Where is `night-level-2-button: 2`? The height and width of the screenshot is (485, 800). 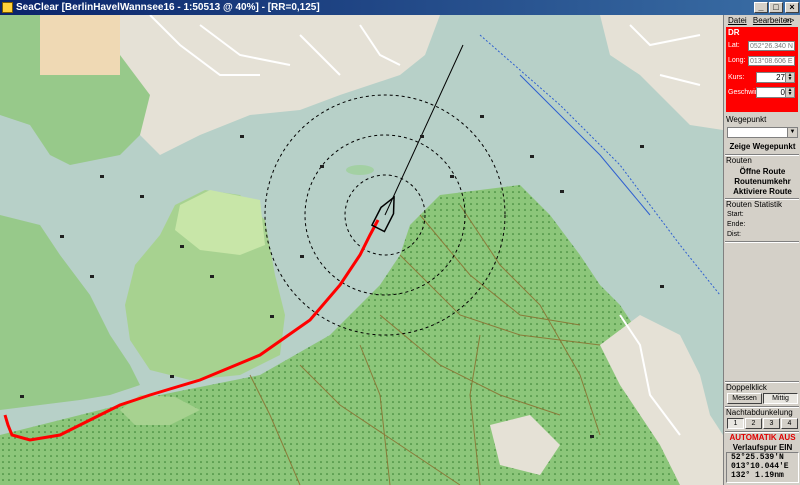 night-level-2-button: 2 is located at coordinates (753, 423).